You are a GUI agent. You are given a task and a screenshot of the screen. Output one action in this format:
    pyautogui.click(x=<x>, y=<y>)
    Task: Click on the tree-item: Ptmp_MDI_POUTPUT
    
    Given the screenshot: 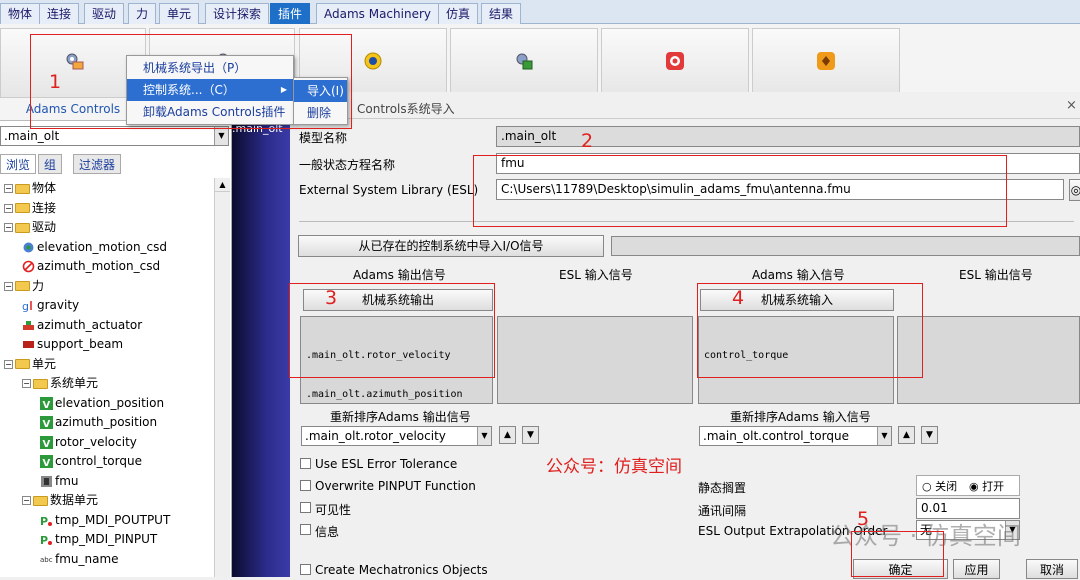 What is the action you would take?
    pyautogui.click(x=105, y=520)
    